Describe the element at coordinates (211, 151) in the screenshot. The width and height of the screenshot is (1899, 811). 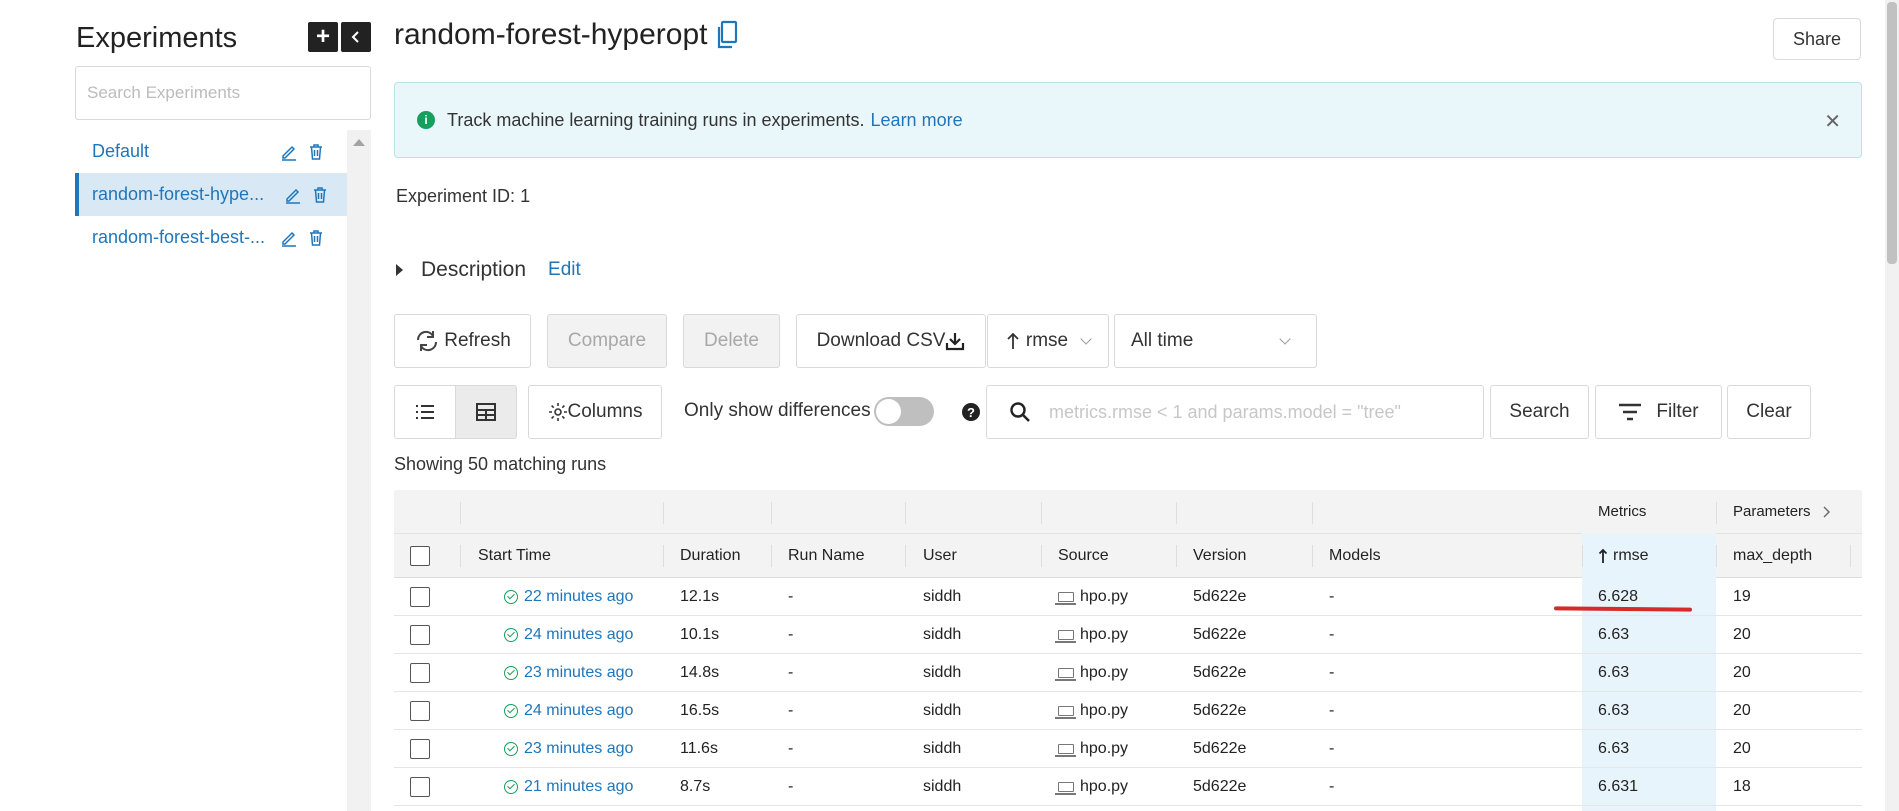
I see `sidebar-item-default: Default` at that location.